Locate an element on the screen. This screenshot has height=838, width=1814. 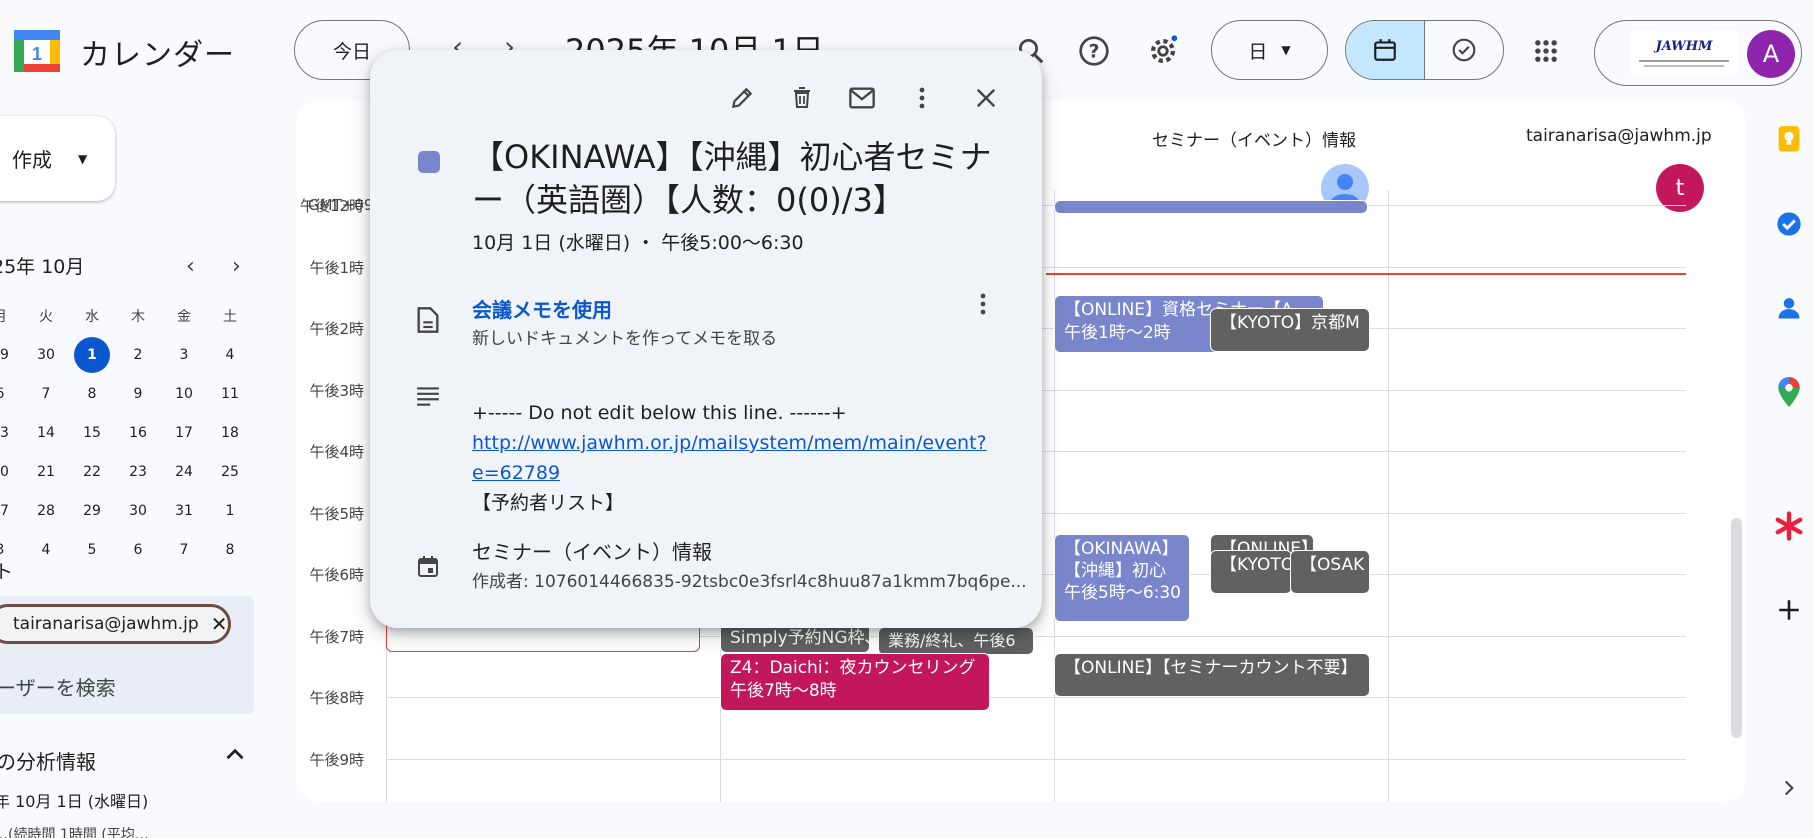
event-datetime: 10月 1日 (水曜日) ・ 午後5:00～6:30 is located at coordinates (638, 243).